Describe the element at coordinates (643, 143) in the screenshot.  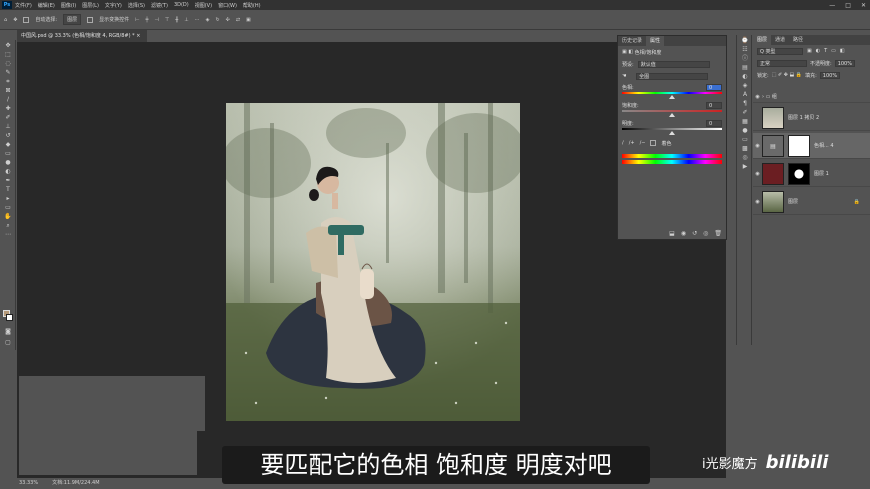
I see `eyedropper-minus-icon: ∕−` at that location.